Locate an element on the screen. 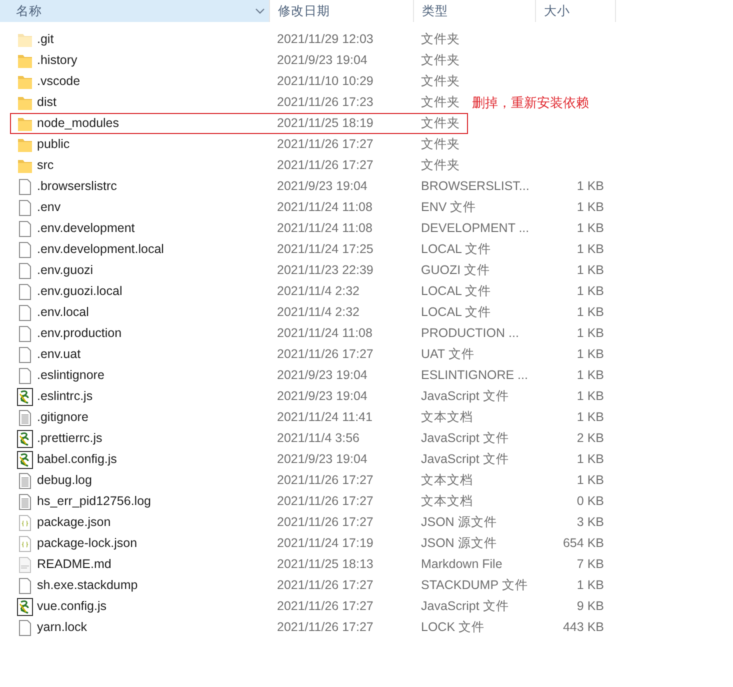 The height and width of the screenshot is (687, 733). modified-date: 2021/11/4 2:32 is located at coordinates (318, 291).